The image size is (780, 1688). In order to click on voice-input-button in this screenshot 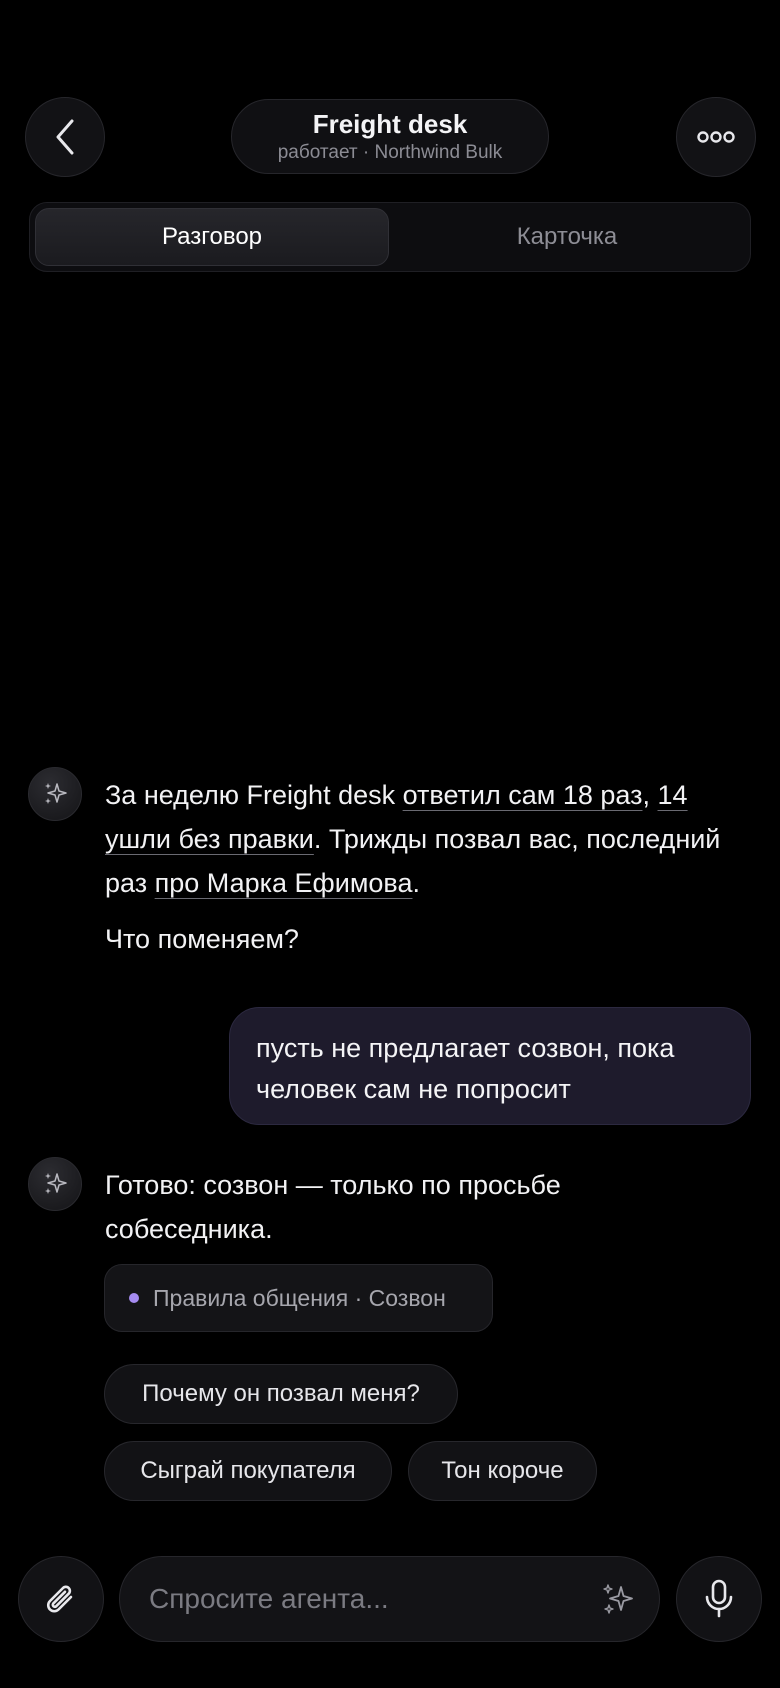, I will do `click(719, 1599)`.